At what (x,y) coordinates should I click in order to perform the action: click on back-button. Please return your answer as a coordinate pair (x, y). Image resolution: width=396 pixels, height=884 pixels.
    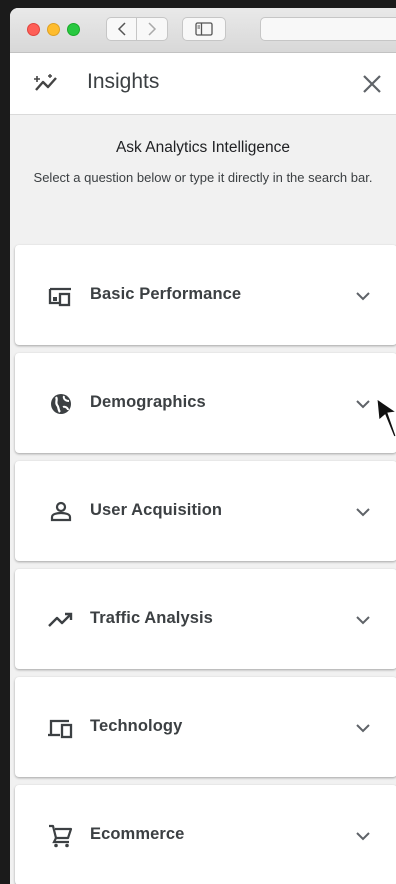
    Looking at the image, I should click on (121, 29).